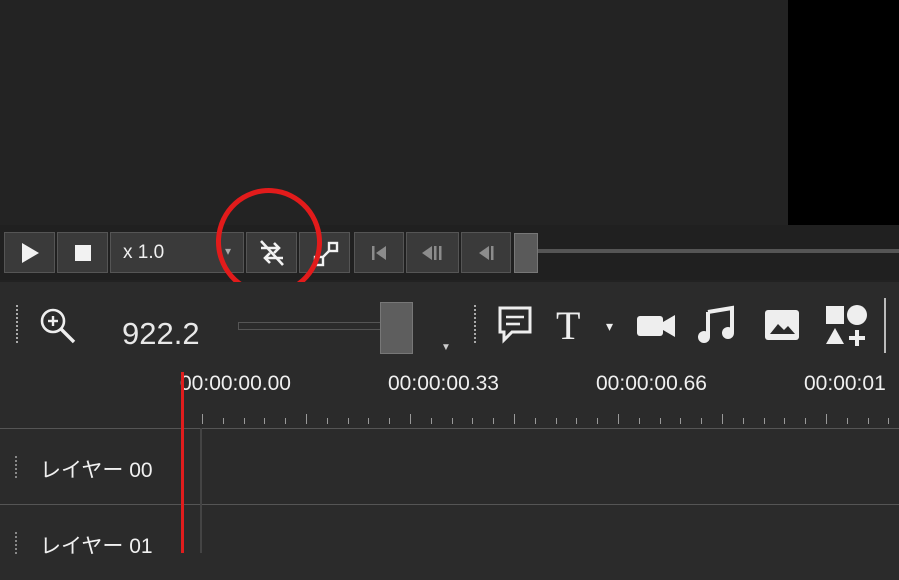 Image resolution: width=899 pixels, height=580 pixels. I want to click on step-backward-button, so click(486, 252).